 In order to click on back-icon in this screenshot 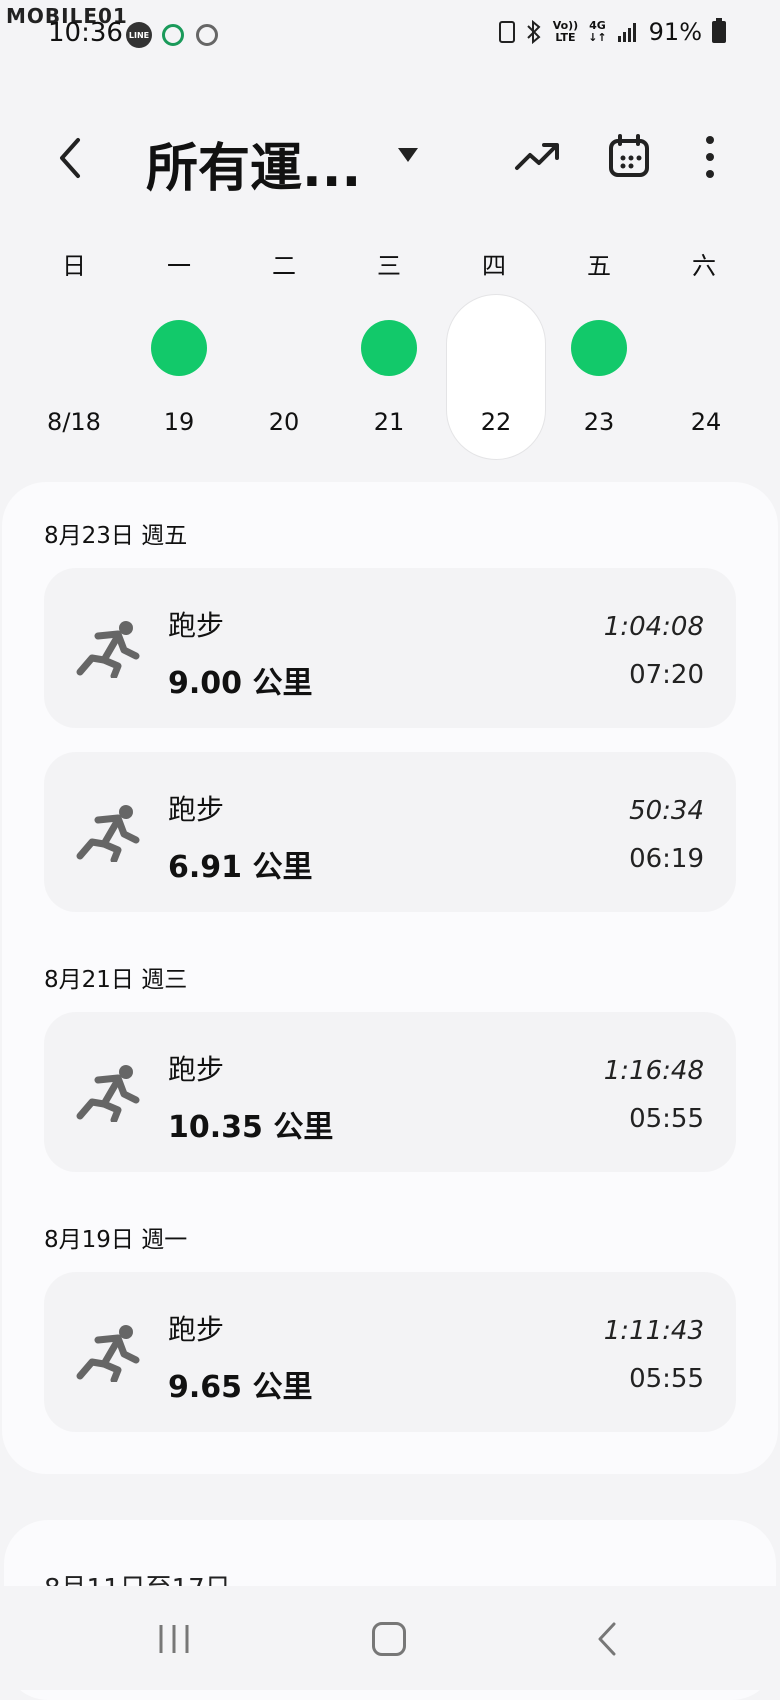, I will do `click(607, 1639)`.